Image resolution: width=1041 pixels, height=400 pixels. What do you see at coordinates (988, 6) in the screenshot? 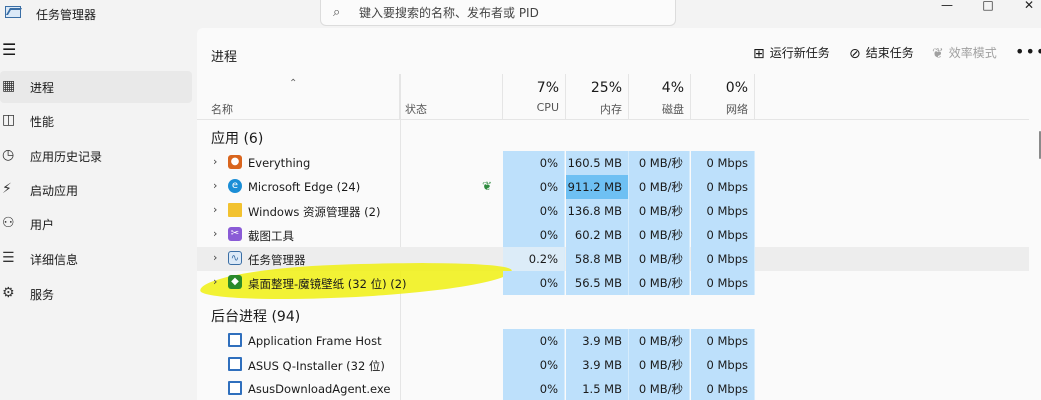
I see `maximize-button: □` at bounding box center [988, 6].